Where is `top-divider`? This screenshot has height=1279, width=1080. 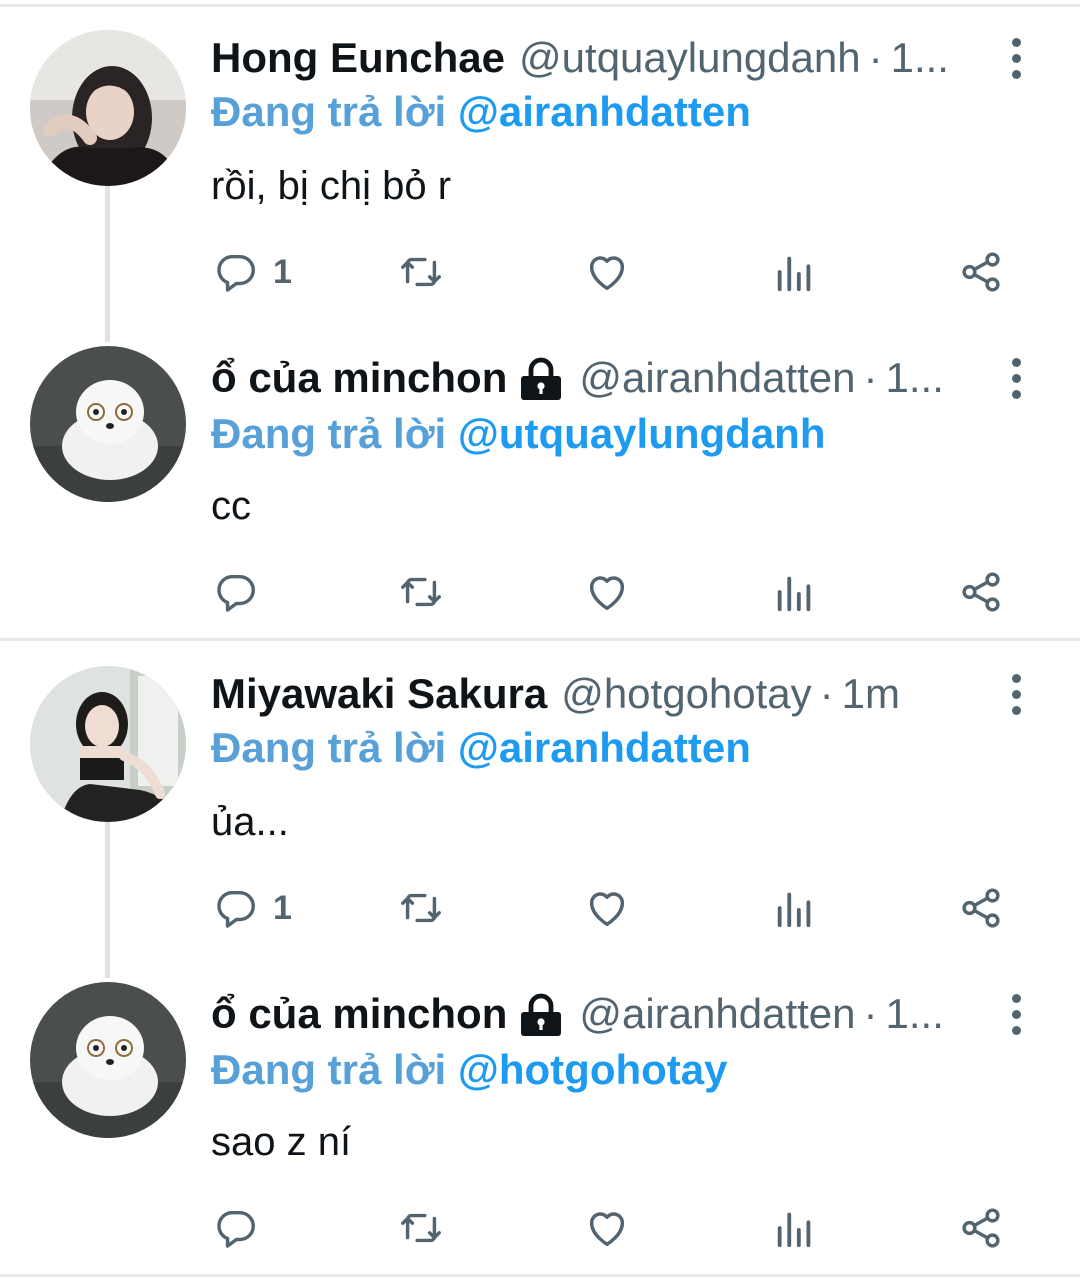 top-divider is located at coordinates (540, 5).